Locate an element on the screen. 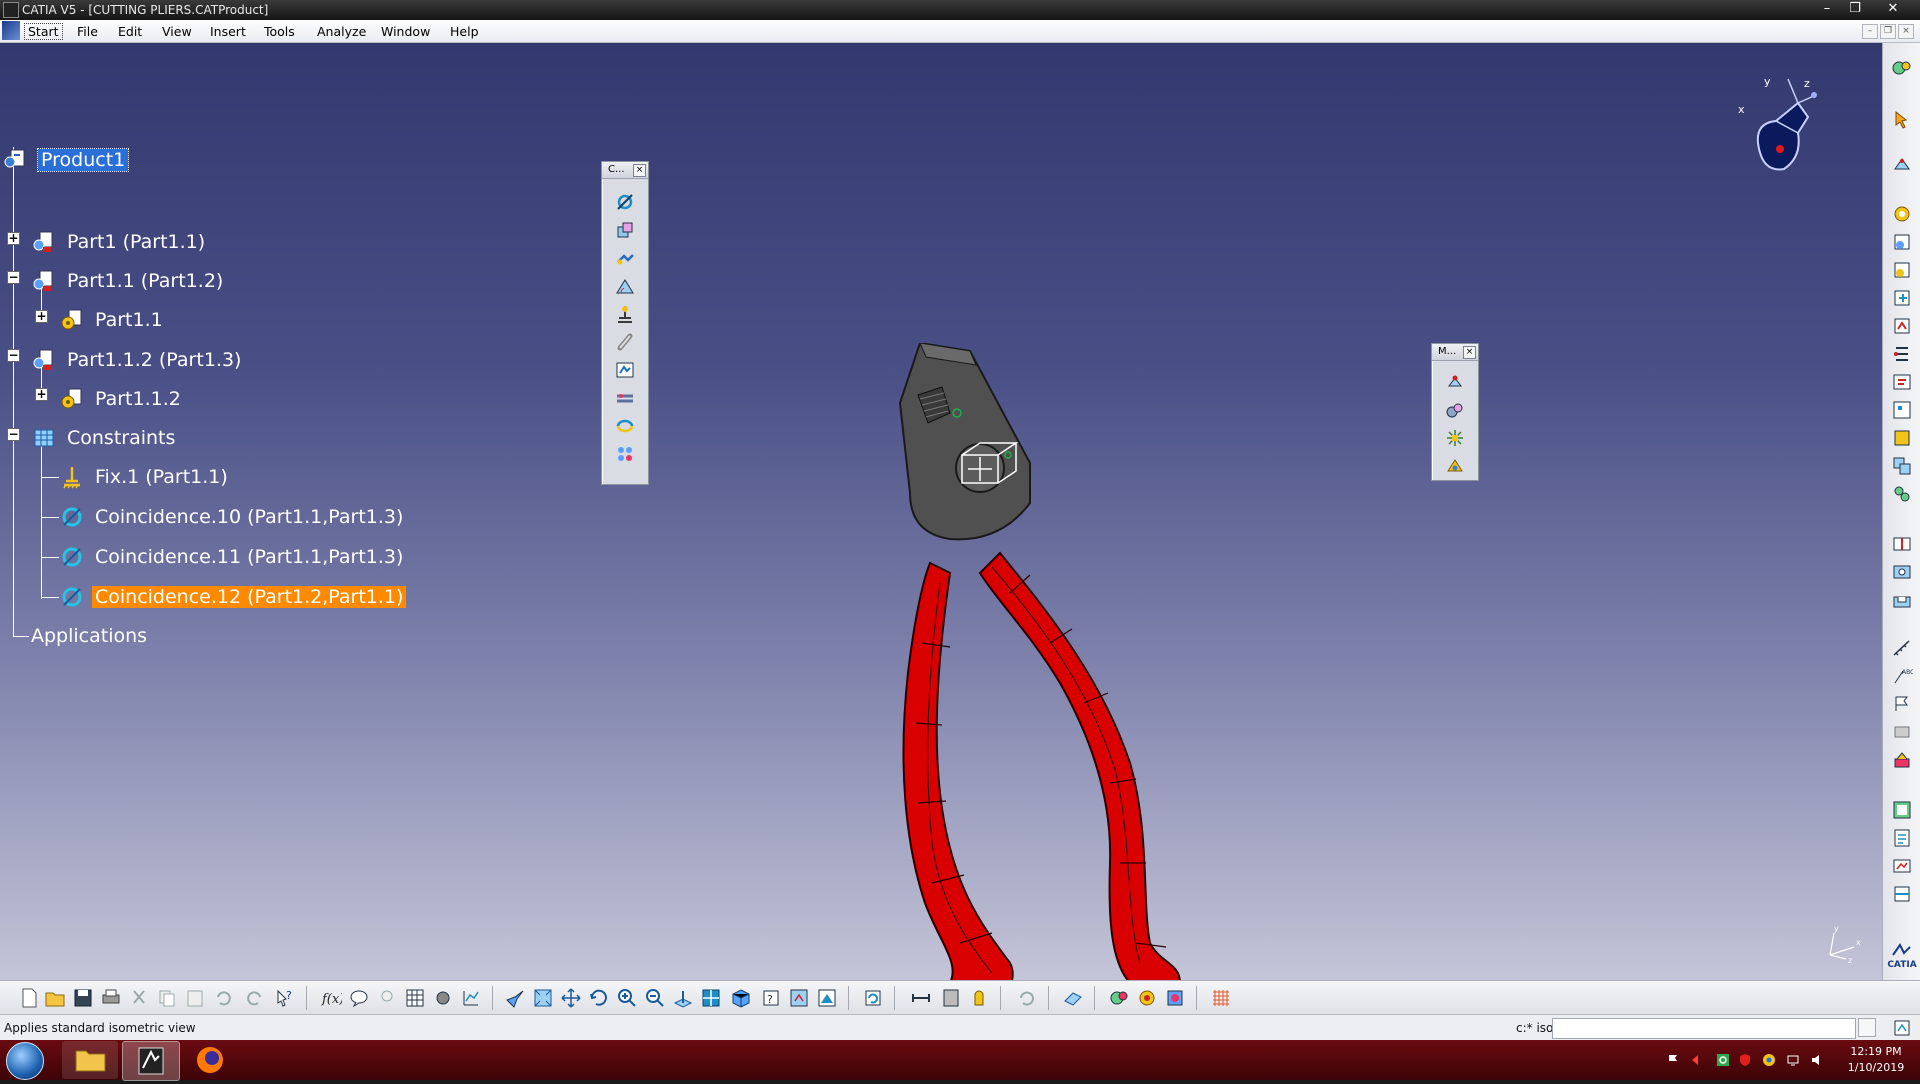 The image size is (1920, 1084). apply-material-icon is located at coordinates (1175, 998).